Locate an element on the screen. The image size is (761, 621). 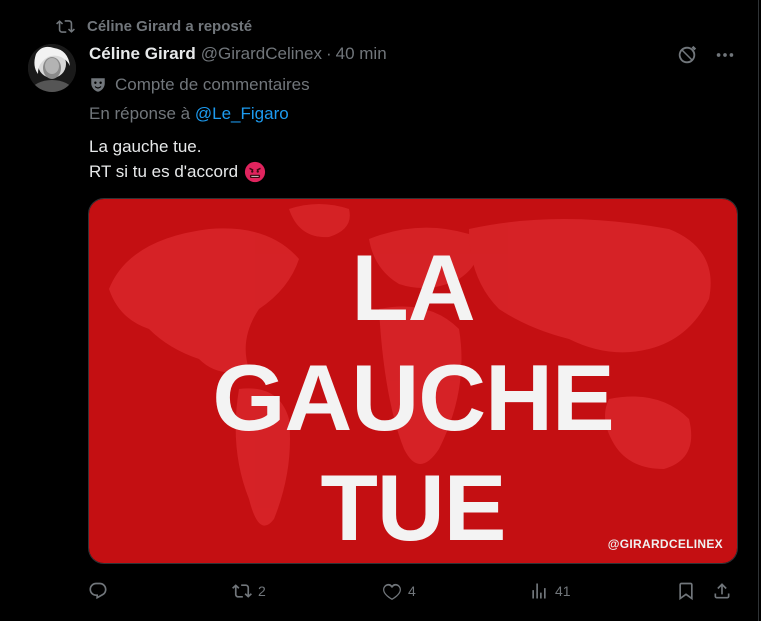
share-icon is located at coordinates (722, 591).